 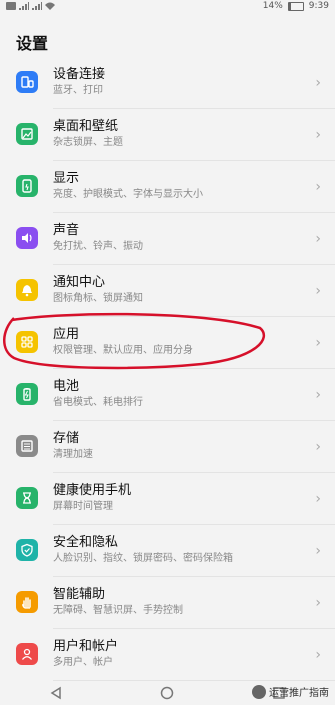 I want to click on status-bar: 14% 9:39, so click(x=167, y=7).